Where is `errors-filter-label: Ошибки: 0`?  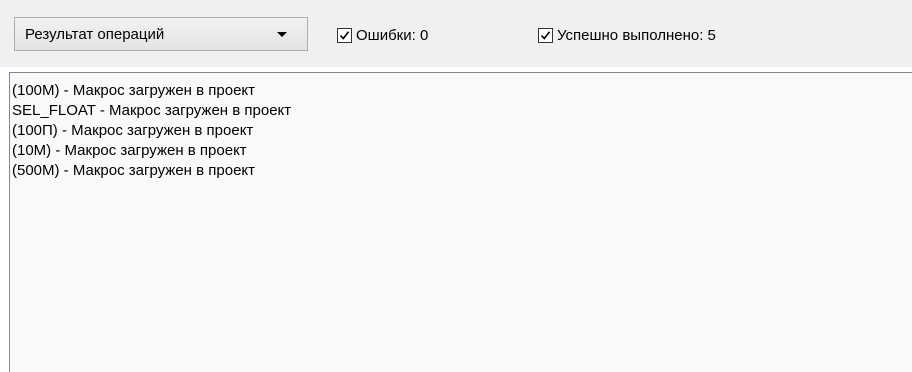
errors-filter-label: Ошибки: 0 is located at coordinates (392, 35).